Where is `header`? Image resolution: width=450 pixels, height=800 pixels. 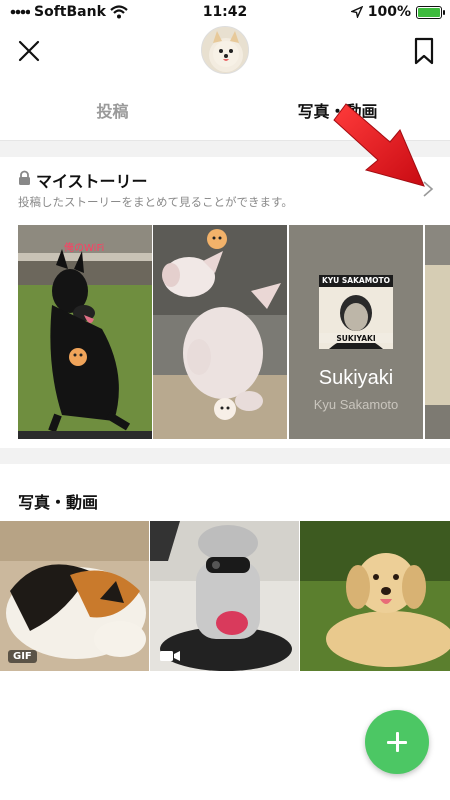
header is located at coordinates (225, 53).